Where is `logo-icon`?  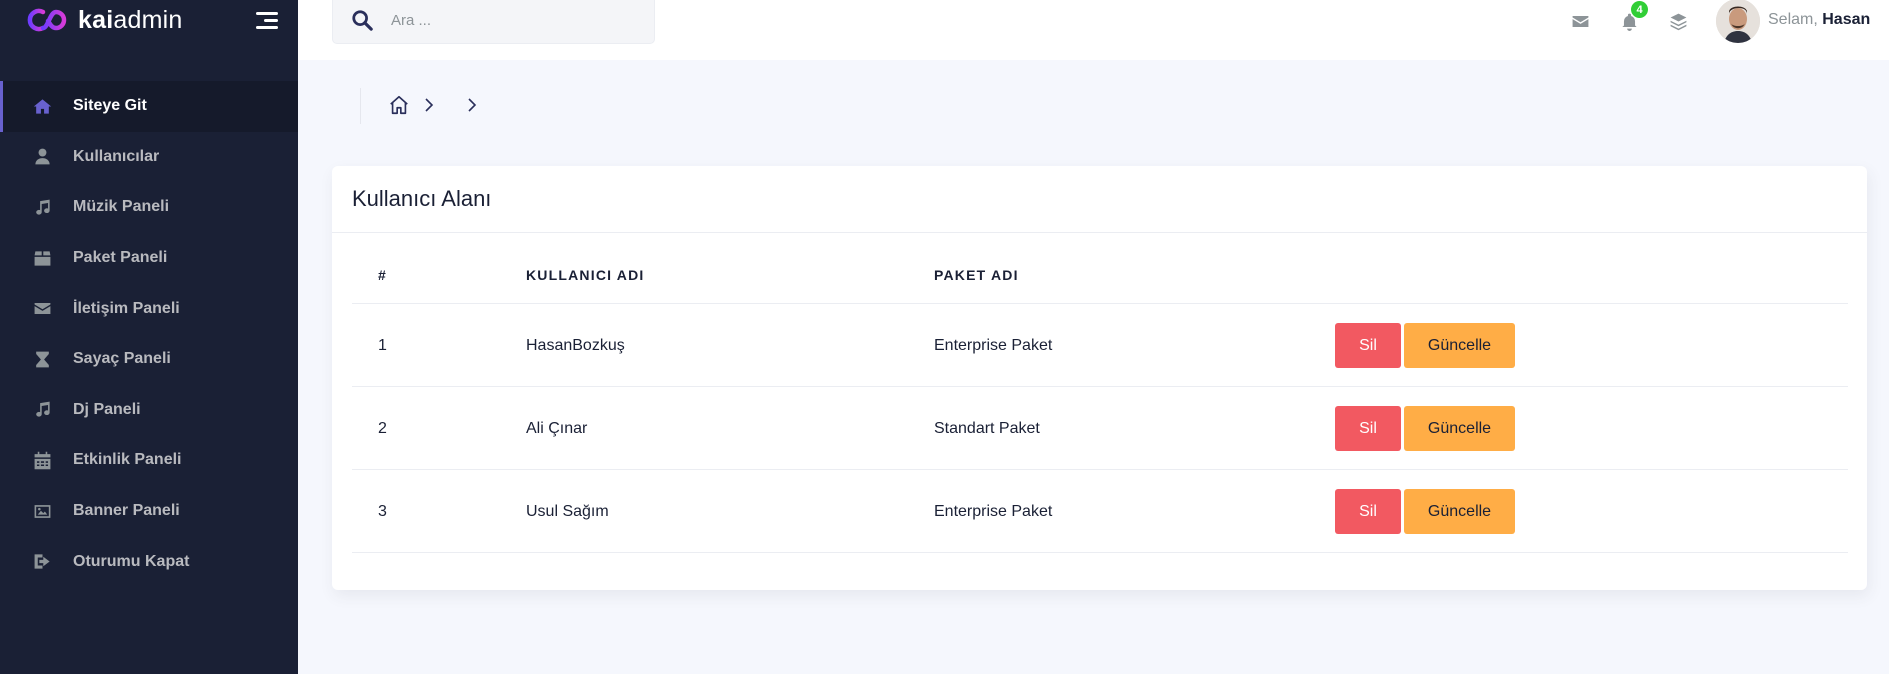
logo-icon is located at coordinates (47, 20).